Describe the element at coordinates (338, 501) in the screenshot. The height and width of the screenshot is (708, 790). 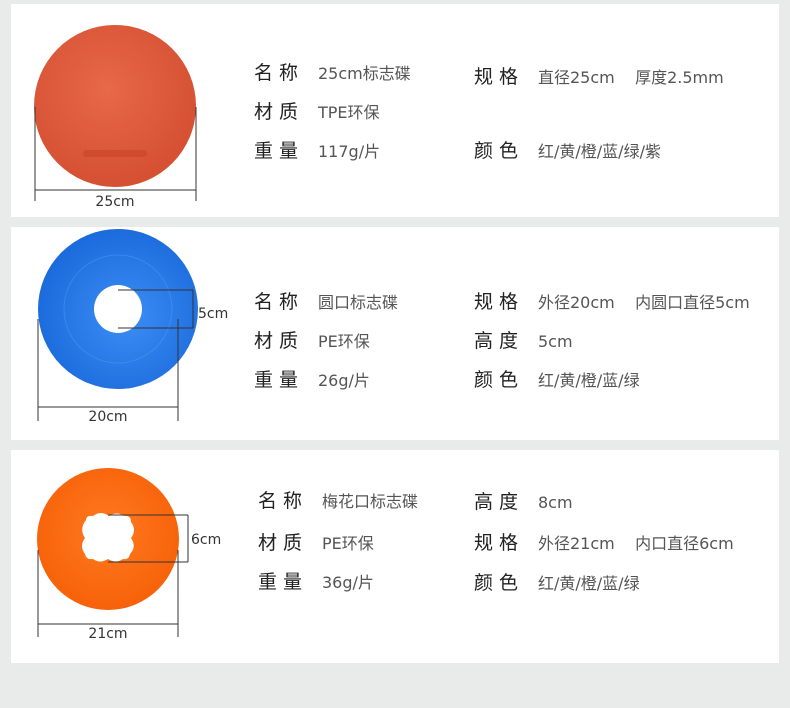
I see `spec-name: 名称 梅花口标志碟` at that location.